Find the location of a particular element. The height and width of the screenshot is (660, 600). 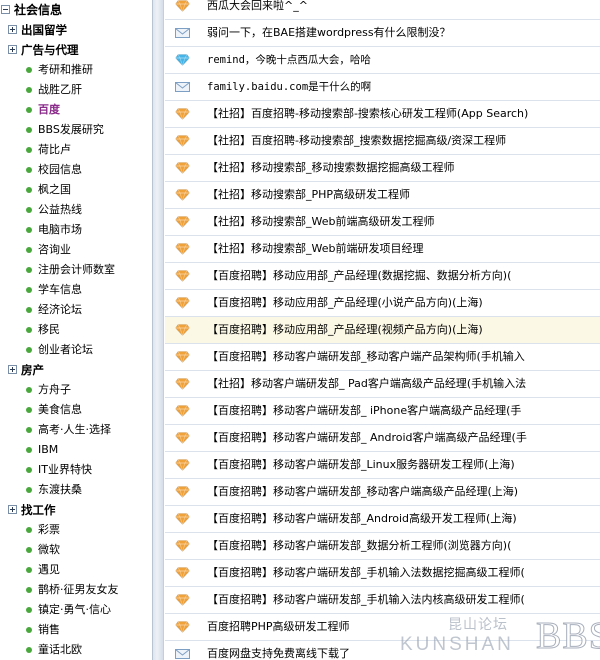

thread-title-link: 西瓜大会回来啦^_^ is located at coordinates (257, 9).